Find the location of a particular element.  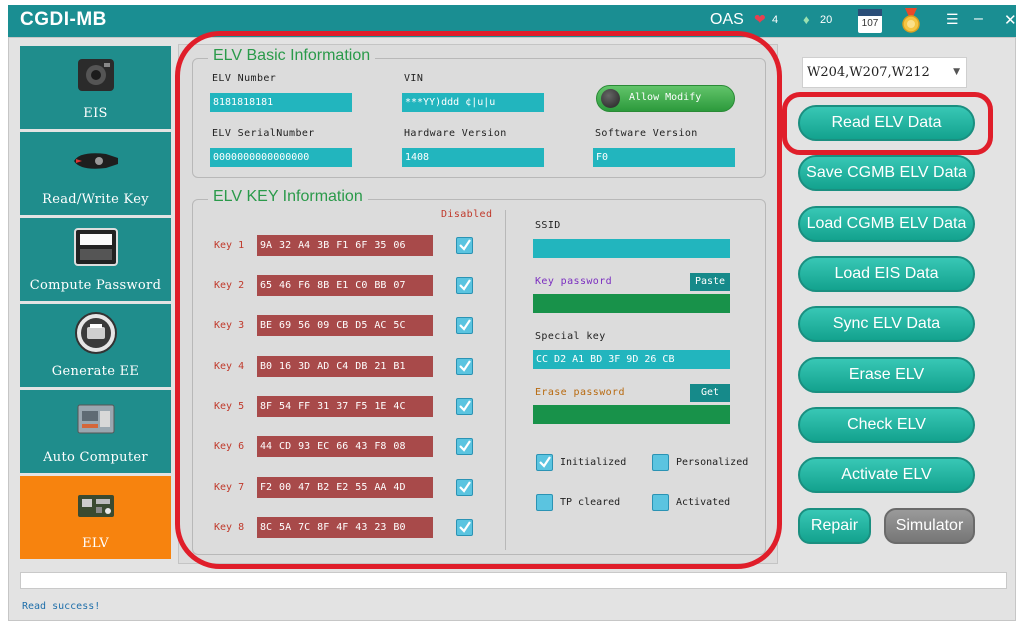

heart-count: 4 is located at coordinates (775, 20).